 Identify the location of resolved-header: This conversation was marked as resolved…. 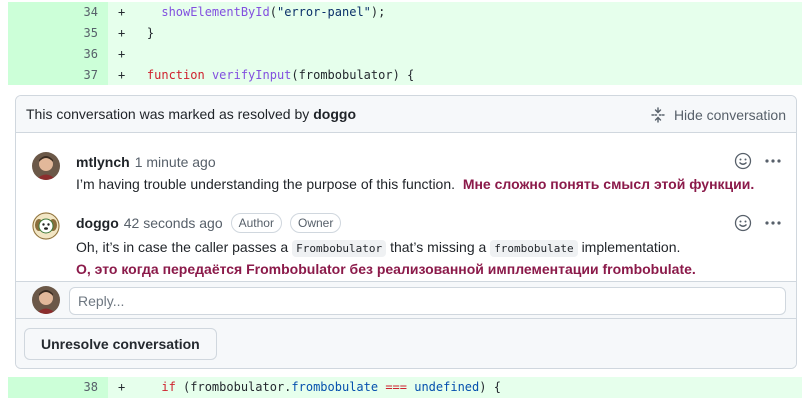
(406, 114).